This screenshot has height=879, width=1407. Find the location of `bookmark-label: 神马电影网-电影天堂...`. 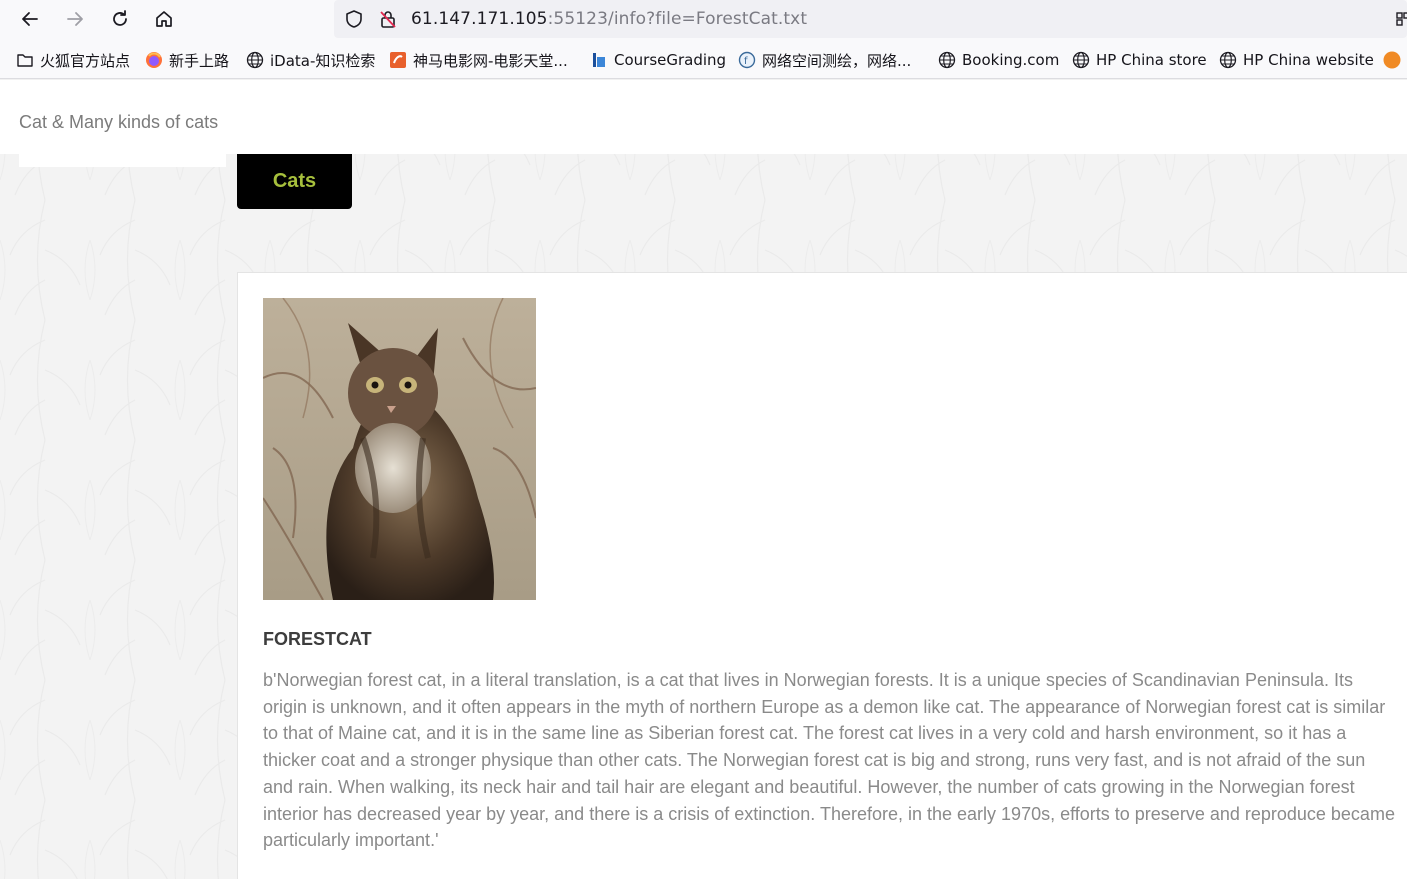

bookmark-label: 神马电影网-电影天堂... is located at coordinates (490, 60).